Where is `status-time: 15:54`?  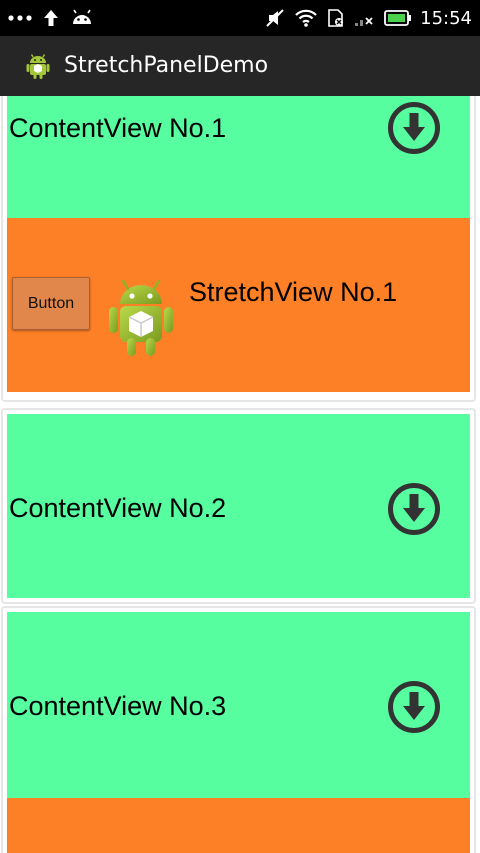 status-time: 15:54 is located at coordinates (446, 18).